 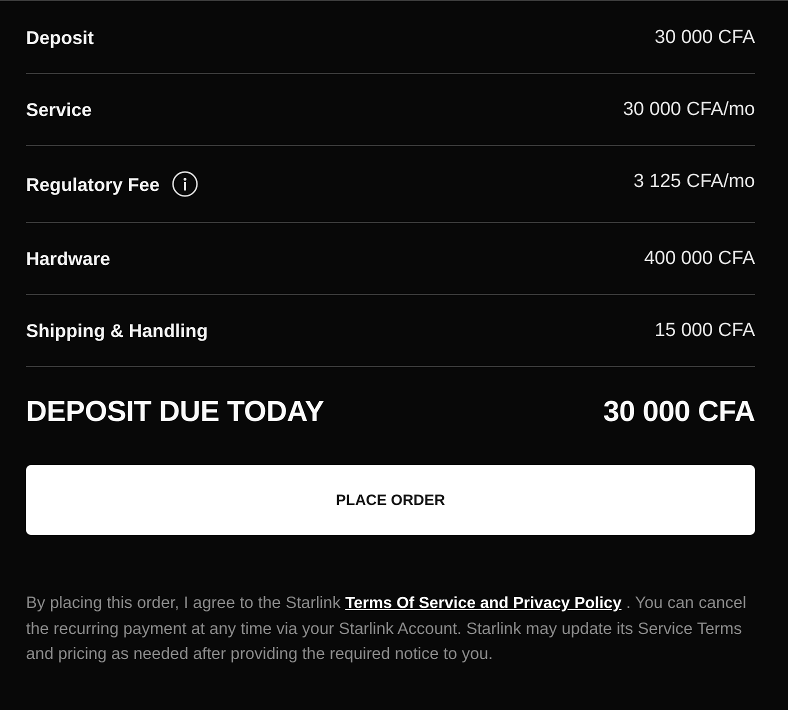 I want to click on item-price: 15 000 CFA, so click(x=704, y=330).